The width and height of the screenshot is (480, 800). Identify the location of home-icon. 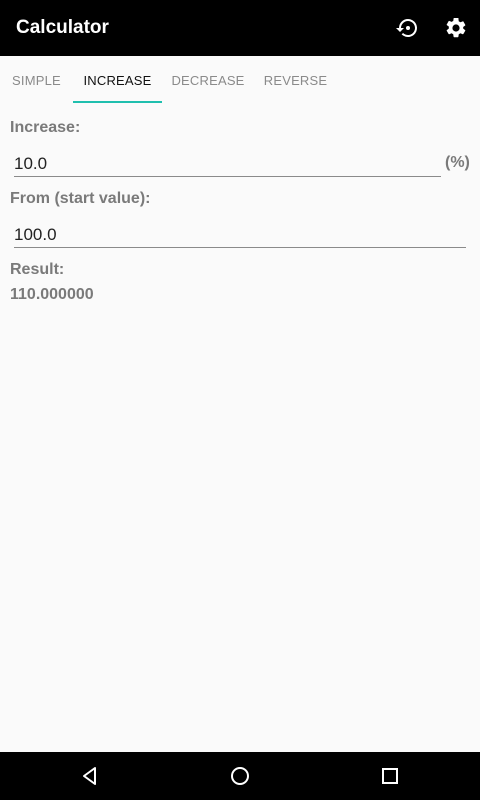
(240, 776).